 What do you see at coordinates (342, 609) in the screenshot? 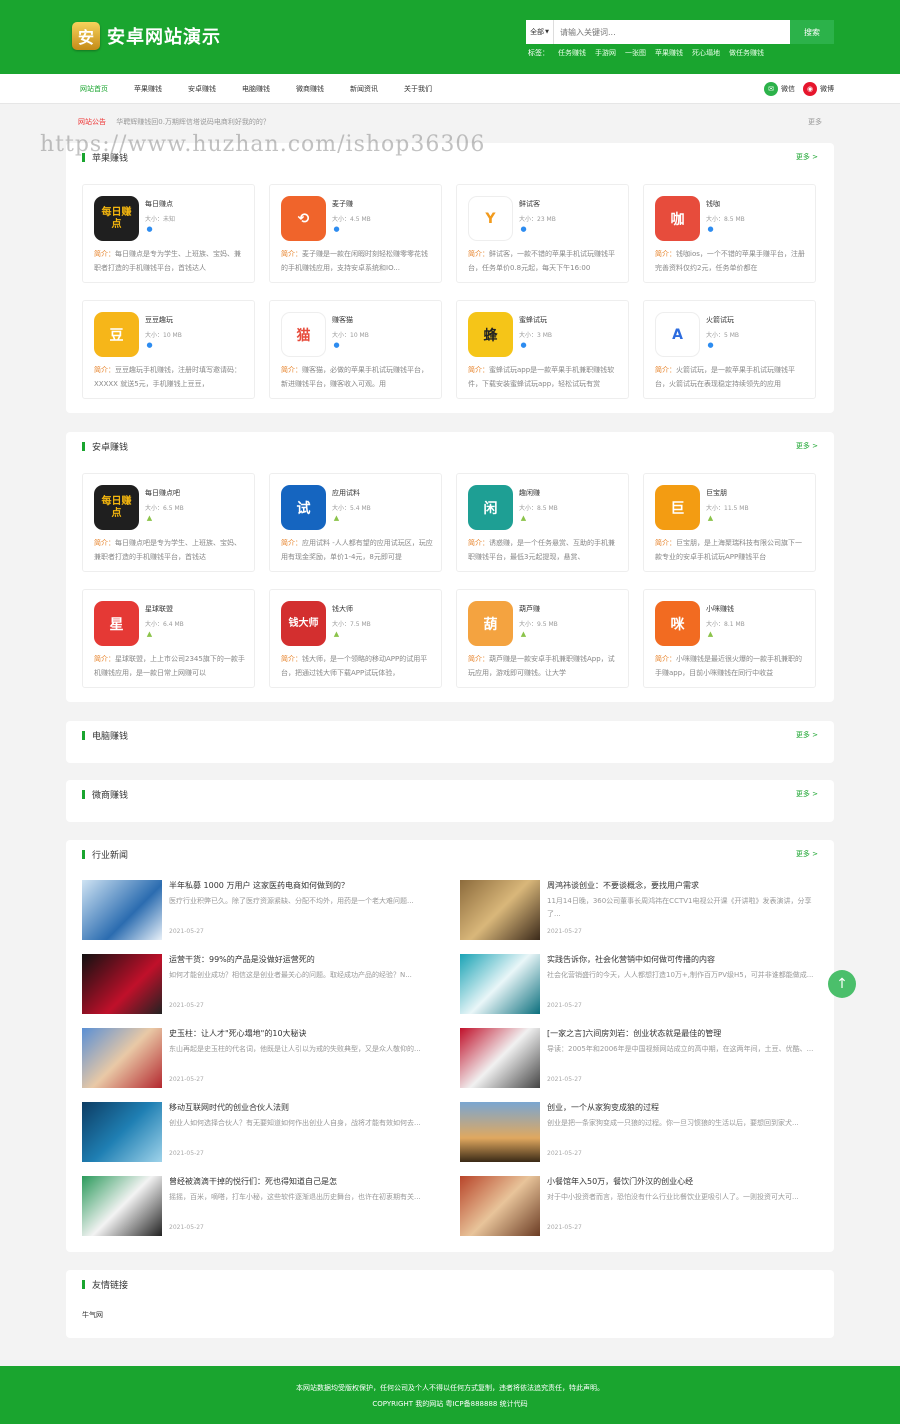
I see `app-name: 钱大师` at bounding box center [342, 609].